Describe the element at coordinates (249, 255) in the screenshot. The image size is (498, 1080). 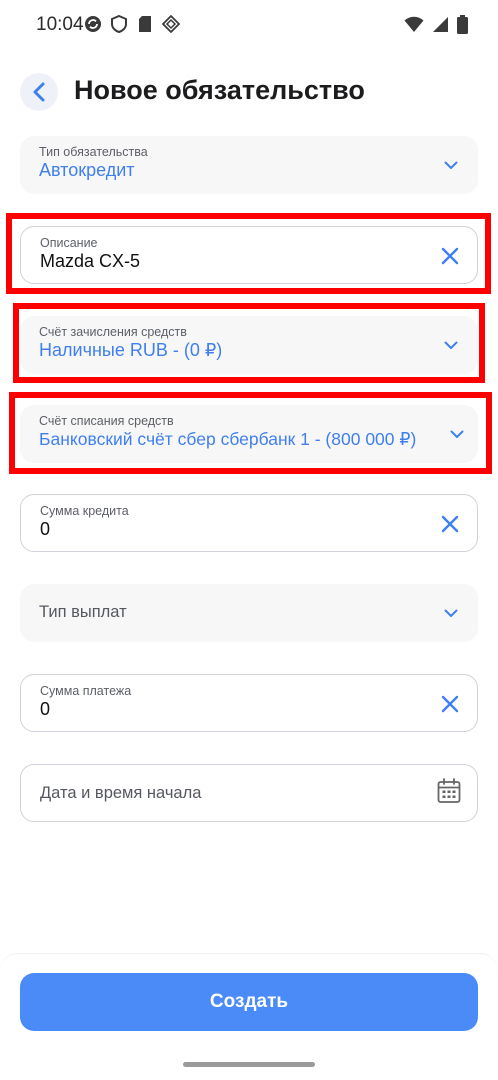
I see `description-field: Описание Mazda CX-5` at that location.